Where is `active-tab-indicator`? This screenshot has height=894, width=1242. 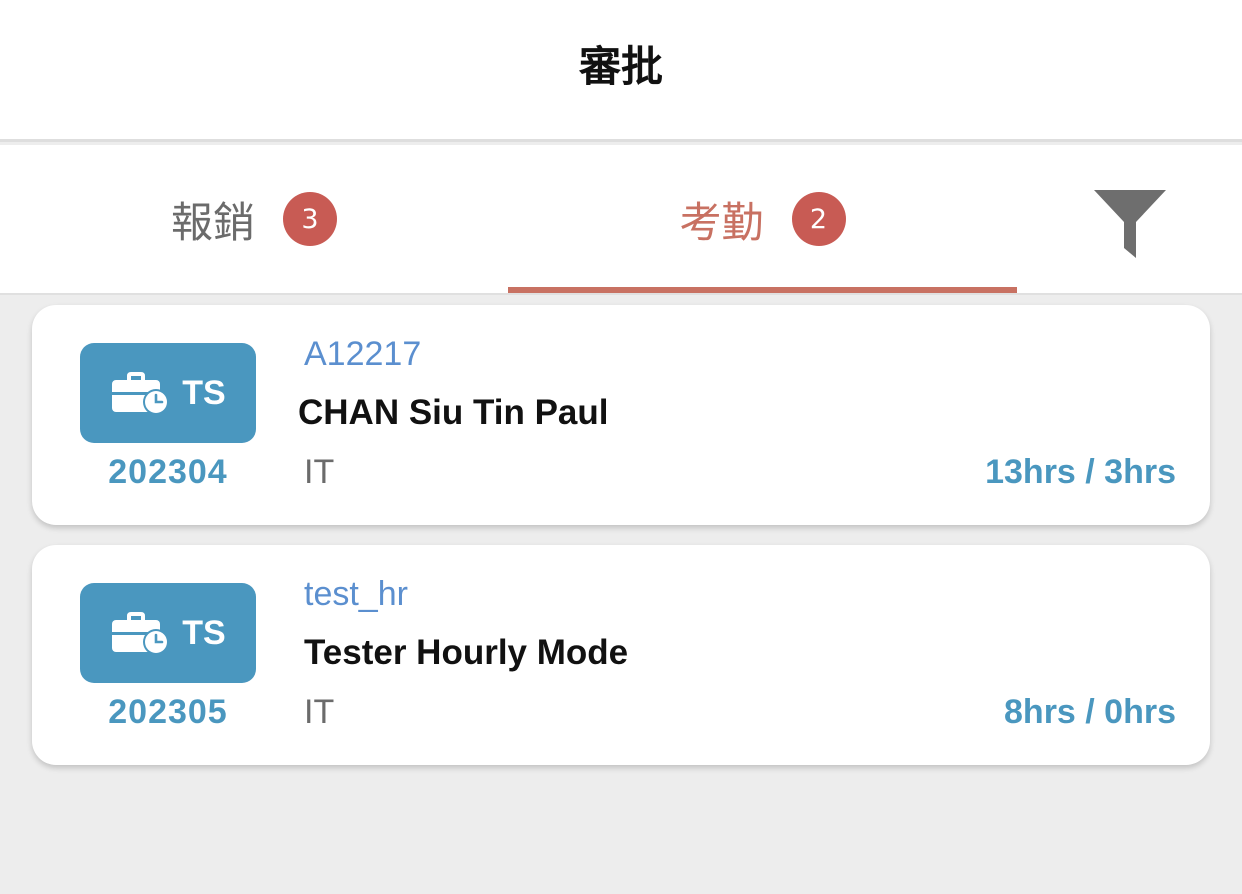 active-tab-indicator is located at coordinates (762, 290).